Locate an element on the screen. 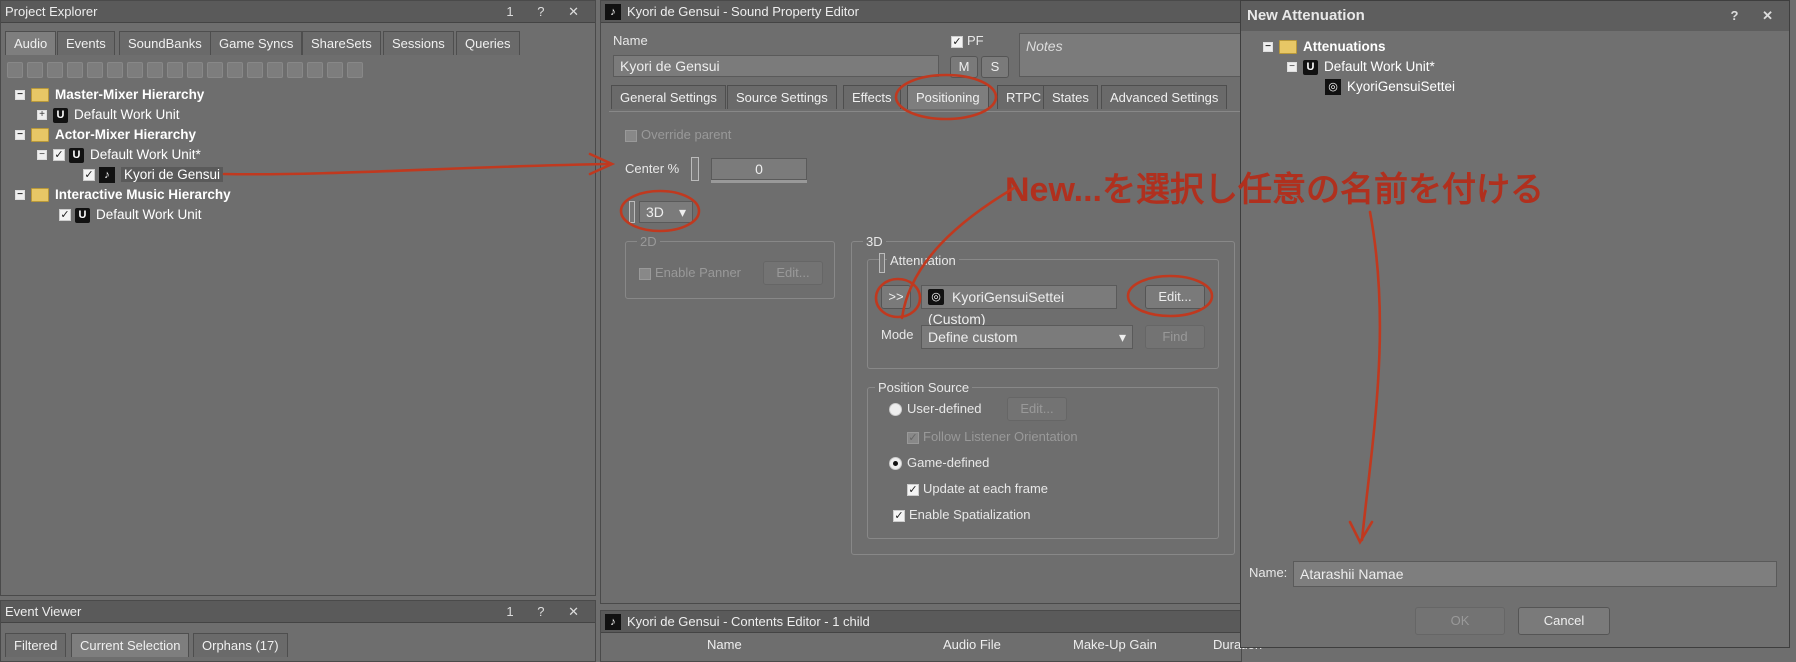 This screenshot has width=1796, height=662. tab-source-settings: Source Settings is located at coordinates (782, 97).